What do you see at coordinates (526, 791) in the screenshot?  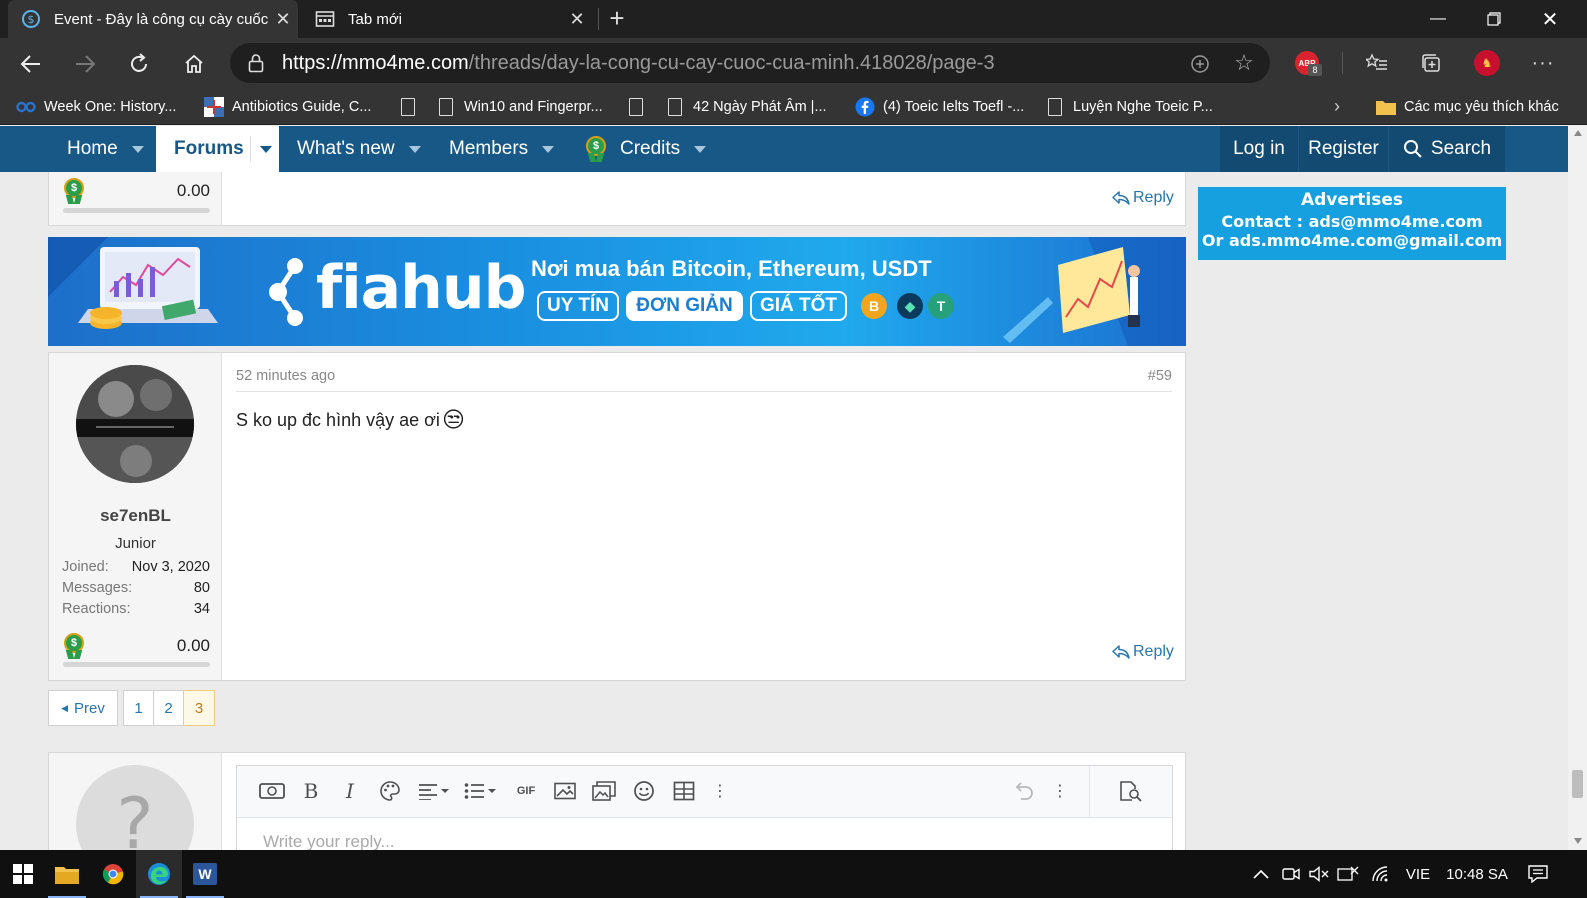 I see `gif-icon: GIF` at bounding box center [526, 791].